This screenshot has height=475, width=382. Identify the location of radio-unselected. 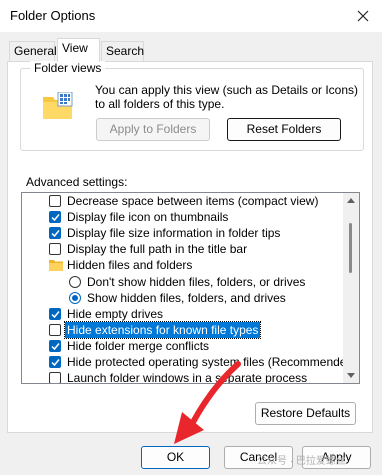
(75, 281).